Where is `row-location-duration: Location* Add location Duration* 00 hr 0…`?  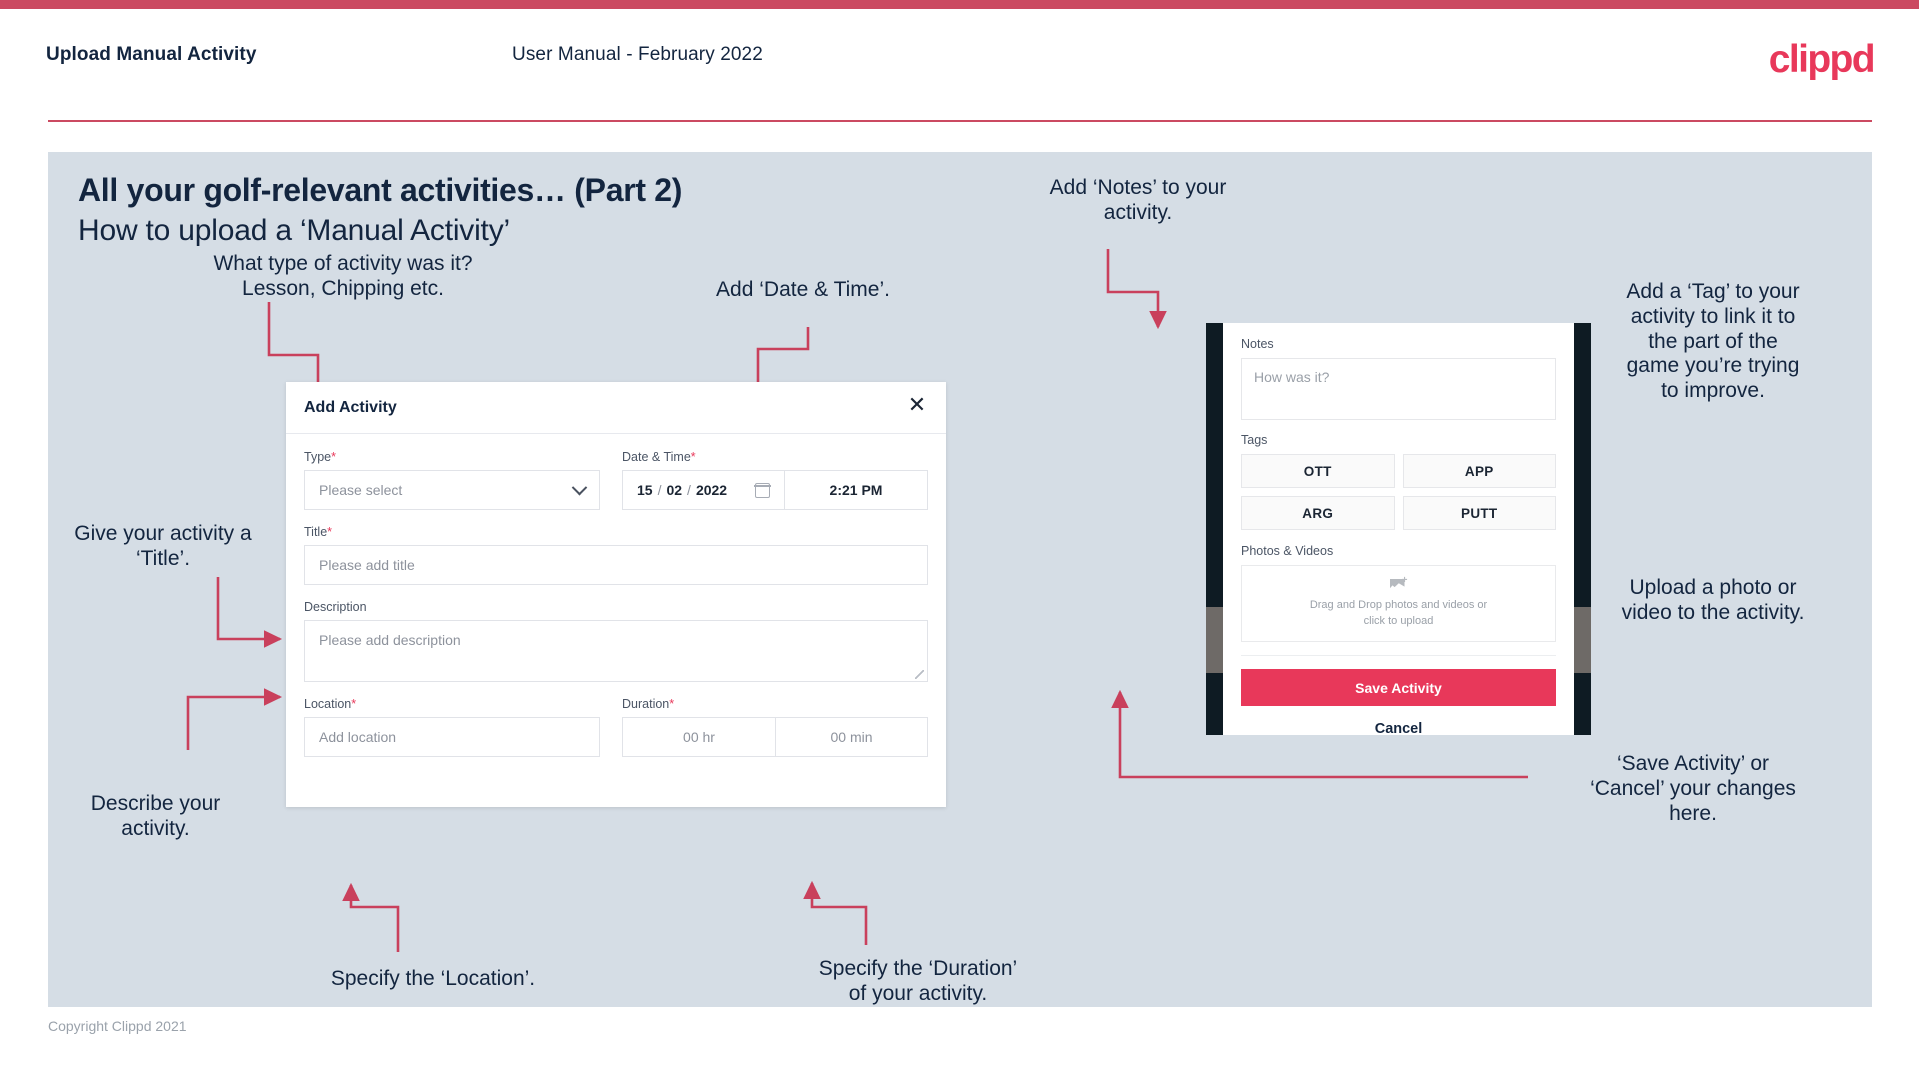 row-location-duration: Location* Add location Duration* 00 hr 0… is located at coordinates (616, 727).